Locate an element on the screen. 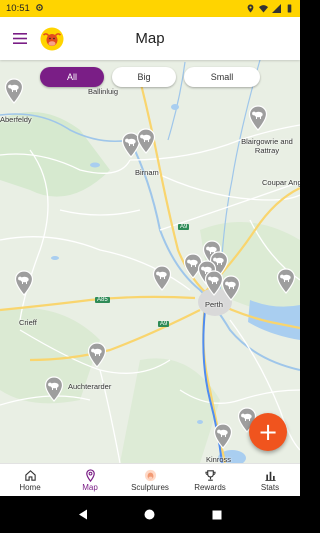 Image resolution: width=320 pixels, height=533 pixels. home-circle-icon is located at coordinates (149, 514).